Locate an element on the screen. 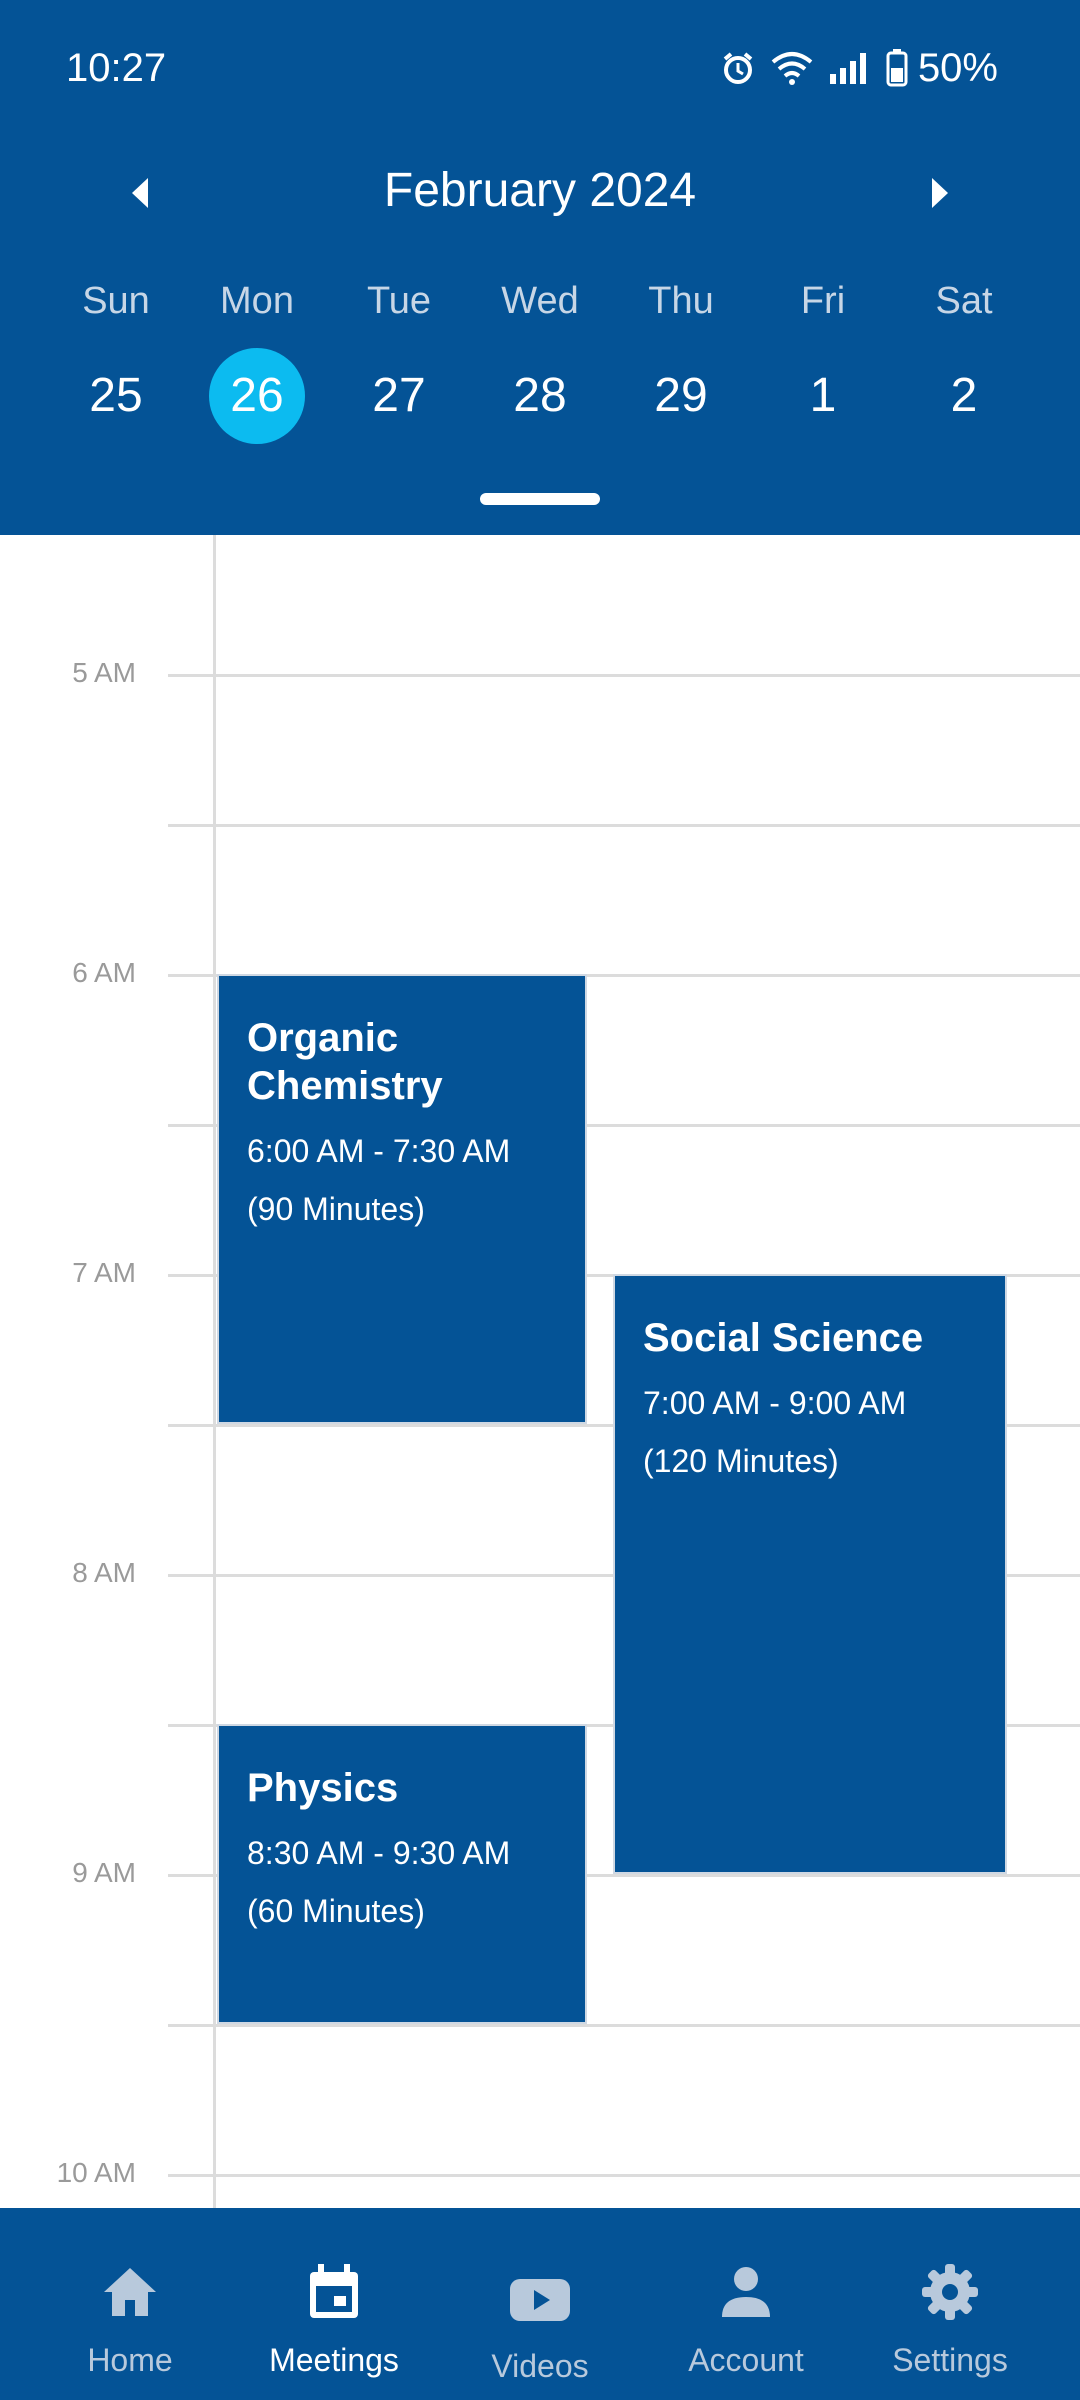 This screenshot has width=1080, height=2400. date-cell-selected: 26 is located at coordinates (257, 396).